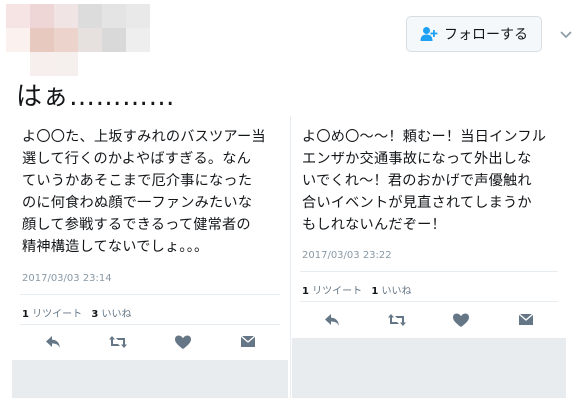 The image size is (582, 407). Describe the element at coordinates (67, 278) in the screenshot. I see `tweet-timestamp: 2017/03/03 23:14` at that location.